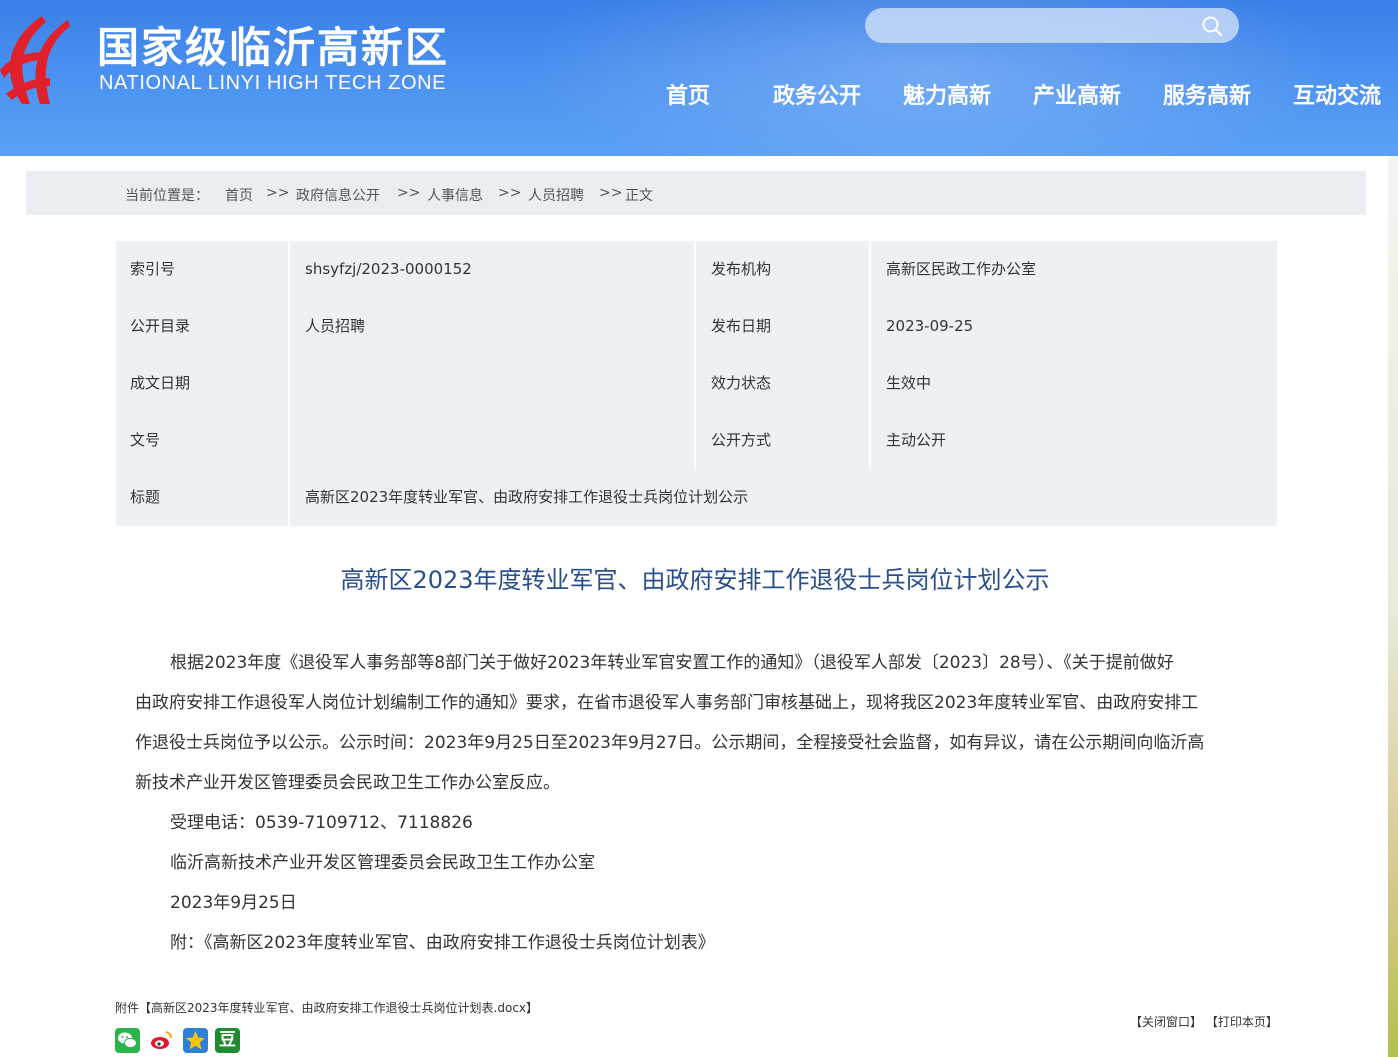  I want to click on breadcrumb-gov-info: 政府信息公开, so click(338, 195).